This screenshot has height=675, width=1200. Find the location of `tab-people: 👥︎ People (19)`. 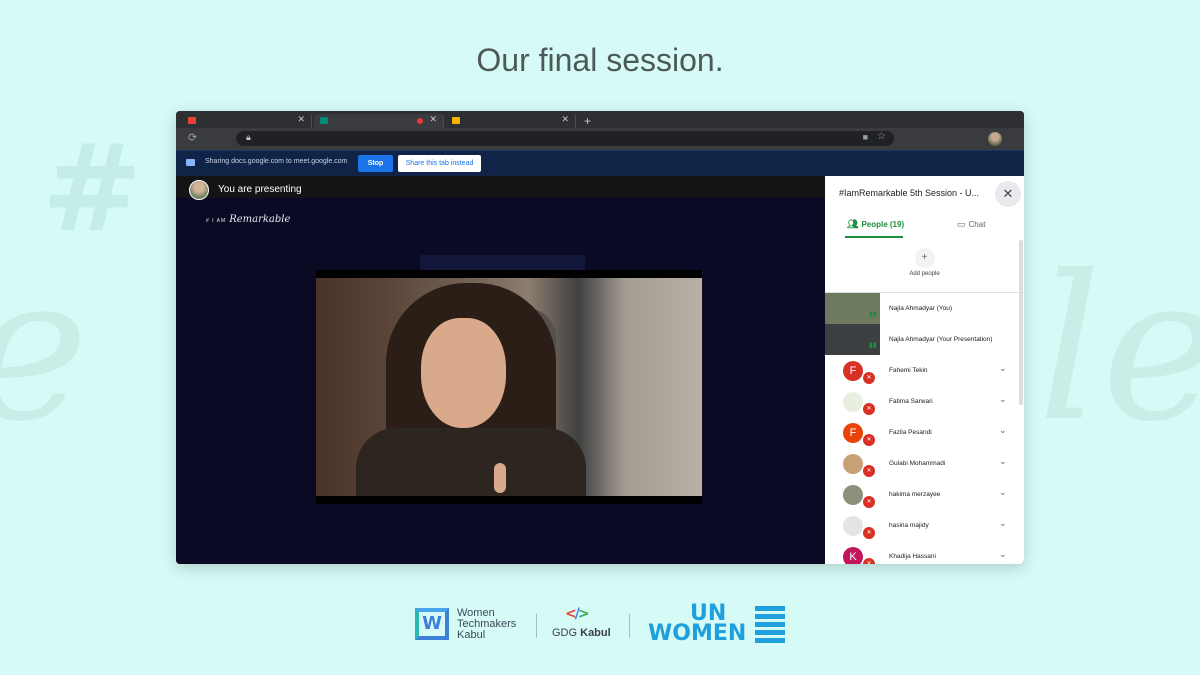

tab-people: 👥︎ People (19) is located at coordinates (875, 224).